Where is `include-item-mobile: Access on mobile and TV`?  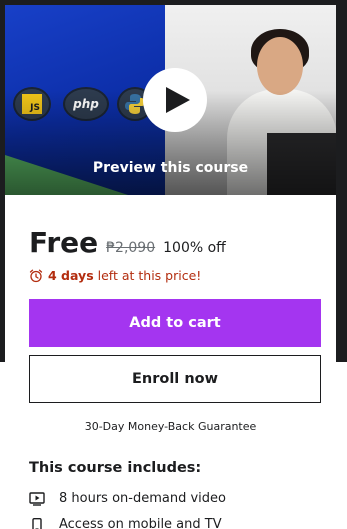
include-item-mobile: Access on mobile and TV is located at coordinates (125, 523).